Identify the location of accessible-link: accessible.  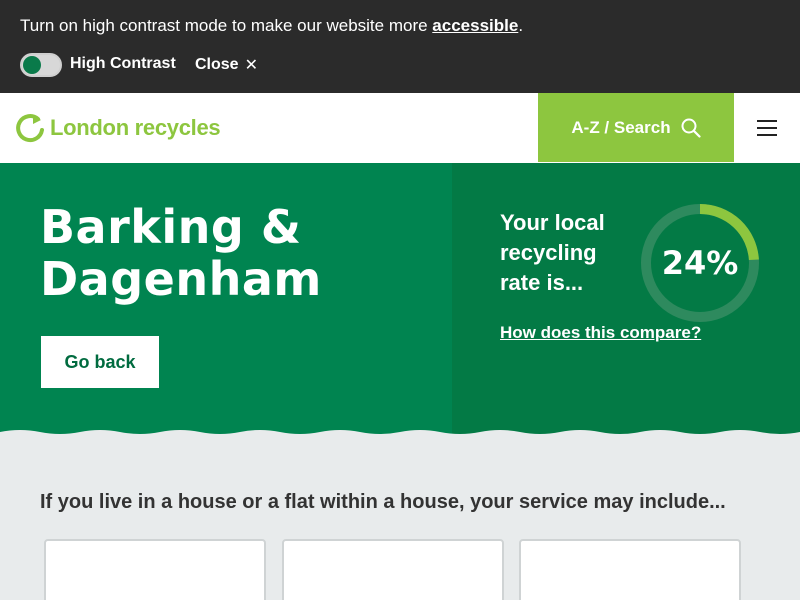
(475, 25).